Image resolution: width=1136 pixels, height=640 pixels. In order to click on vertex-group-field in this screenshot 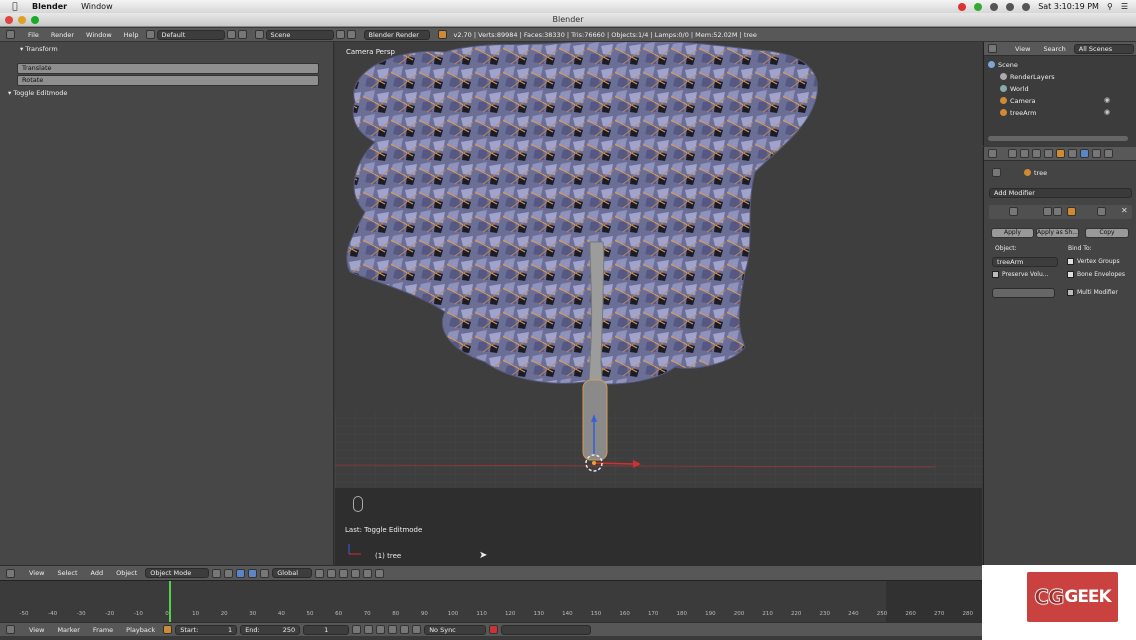, I will do `click(1023, 293)`.